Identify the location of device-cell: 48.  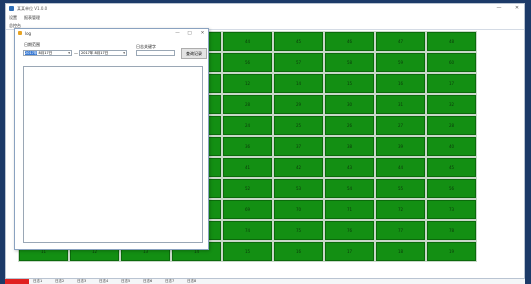
(451, 41).